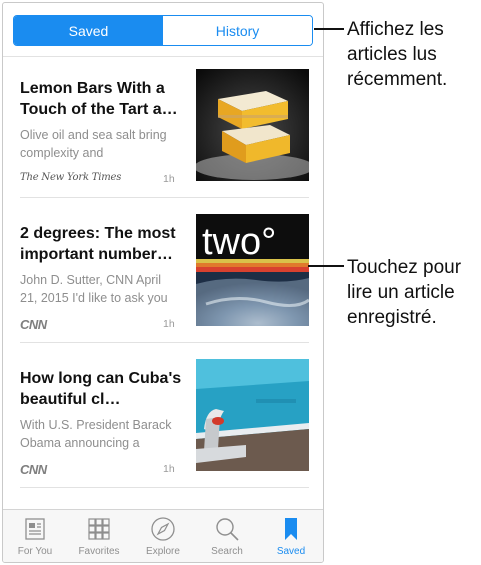 Image resolution: width=481 pixels, height=565 pixels. What do you see at coordinates (163, 529) in the screenshot?
I see `compass-icon` at bounding box center [163, 529].